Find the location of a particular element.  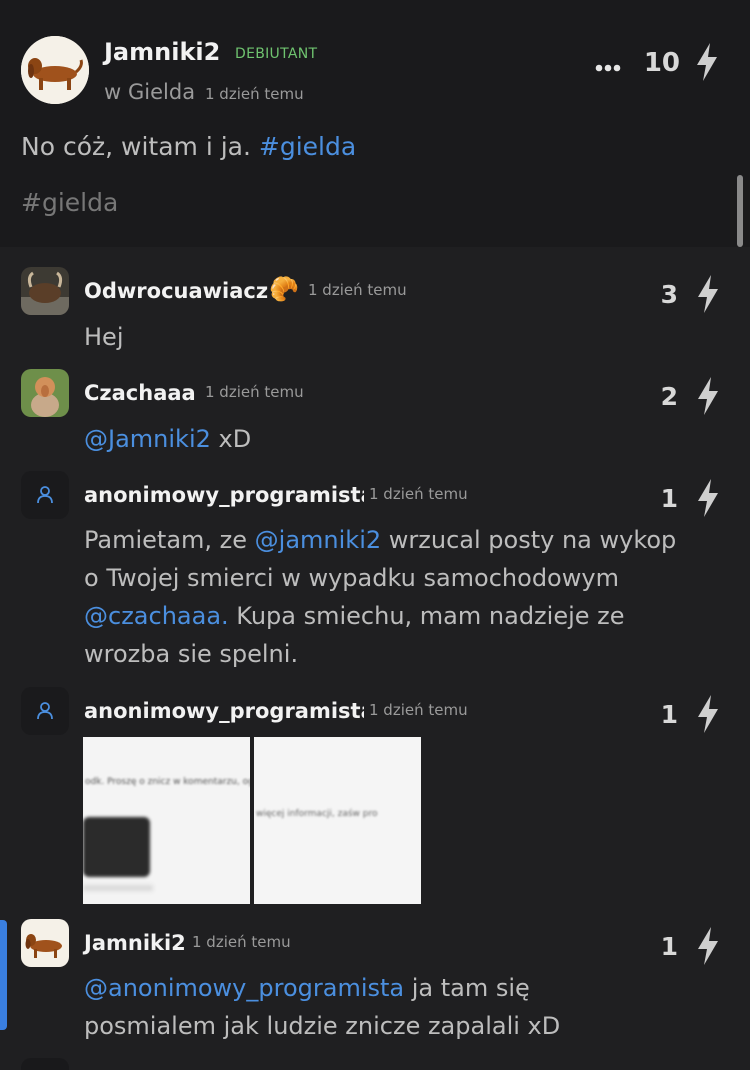

comment-text-after: xD is located at coordinates (235, 439).